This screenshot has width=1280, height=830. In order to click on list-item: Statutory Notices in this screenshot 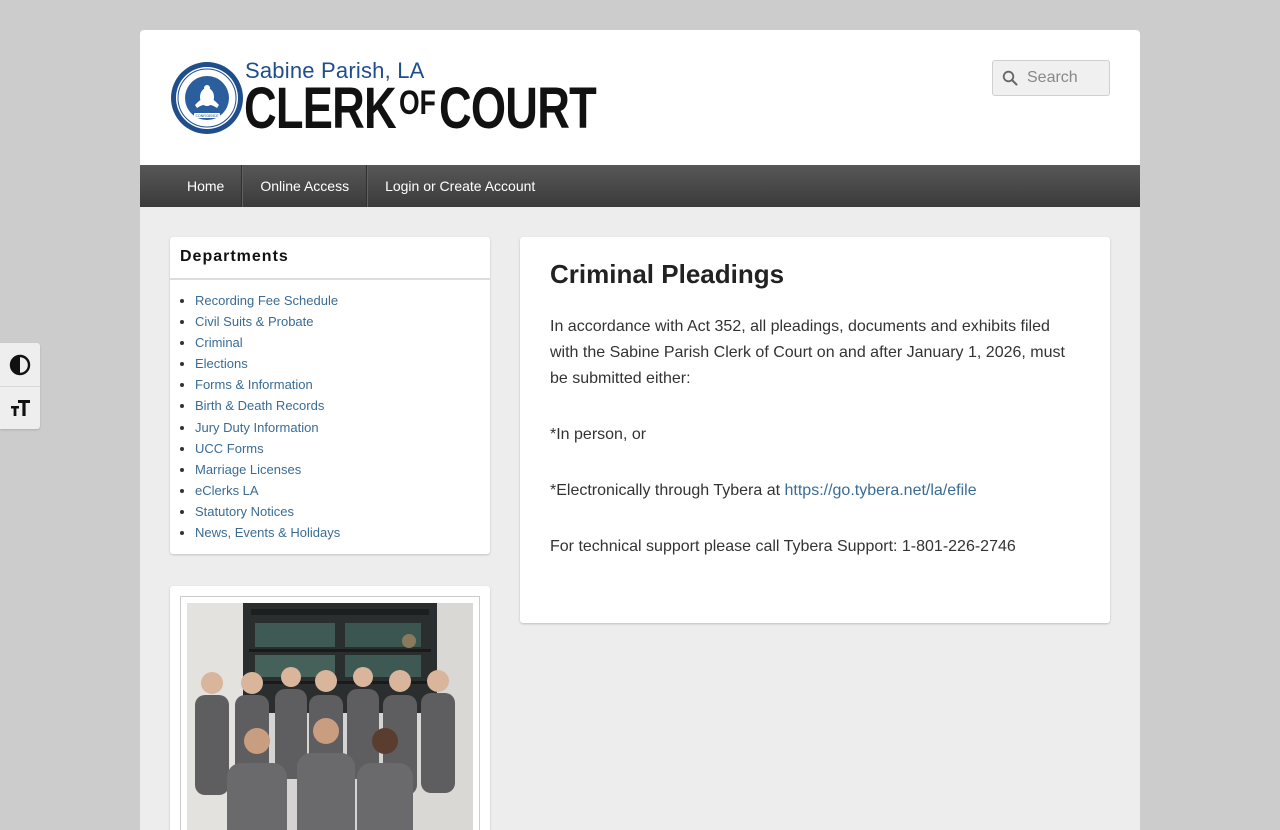, I will do `click(342, 511)`.